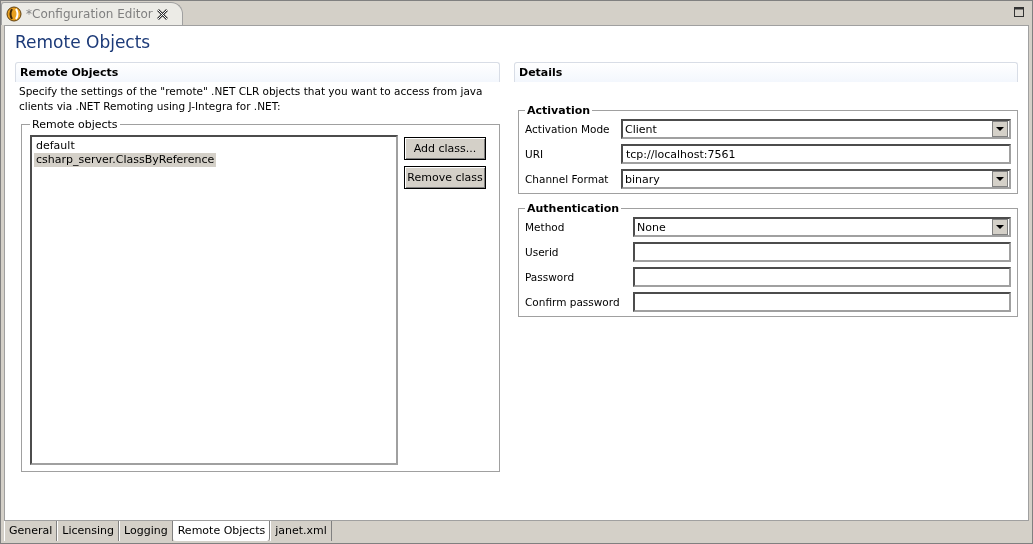  What do you see at coordinates (816, 129) in the screenshot?
I see `dropdown-field: Client` at bounding box center [816, 129].